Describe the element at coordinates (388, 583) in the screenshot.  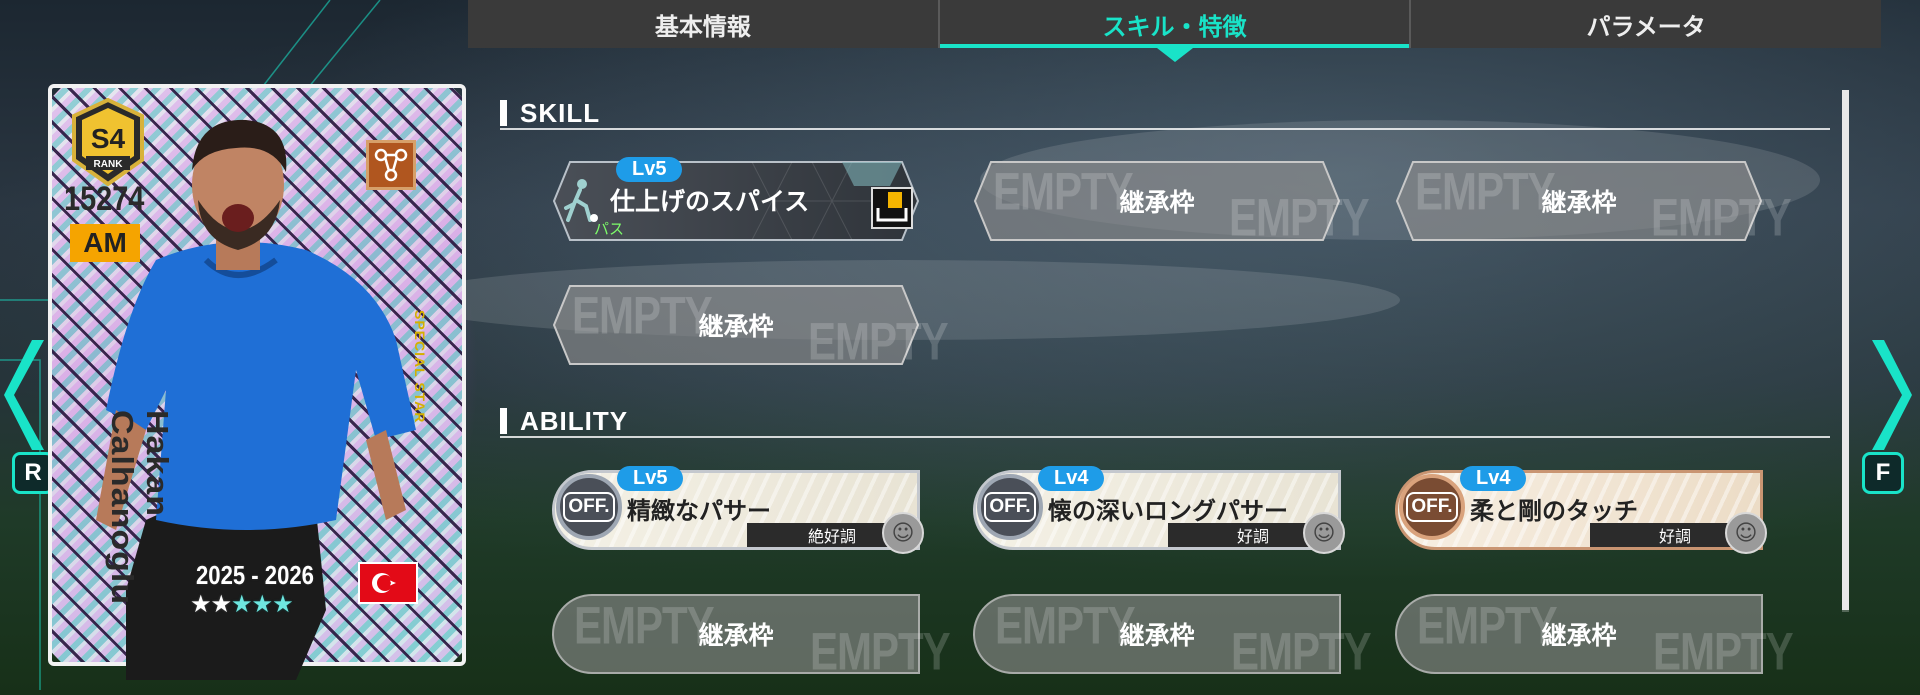
I see `turkey-flag-icon` at that location.